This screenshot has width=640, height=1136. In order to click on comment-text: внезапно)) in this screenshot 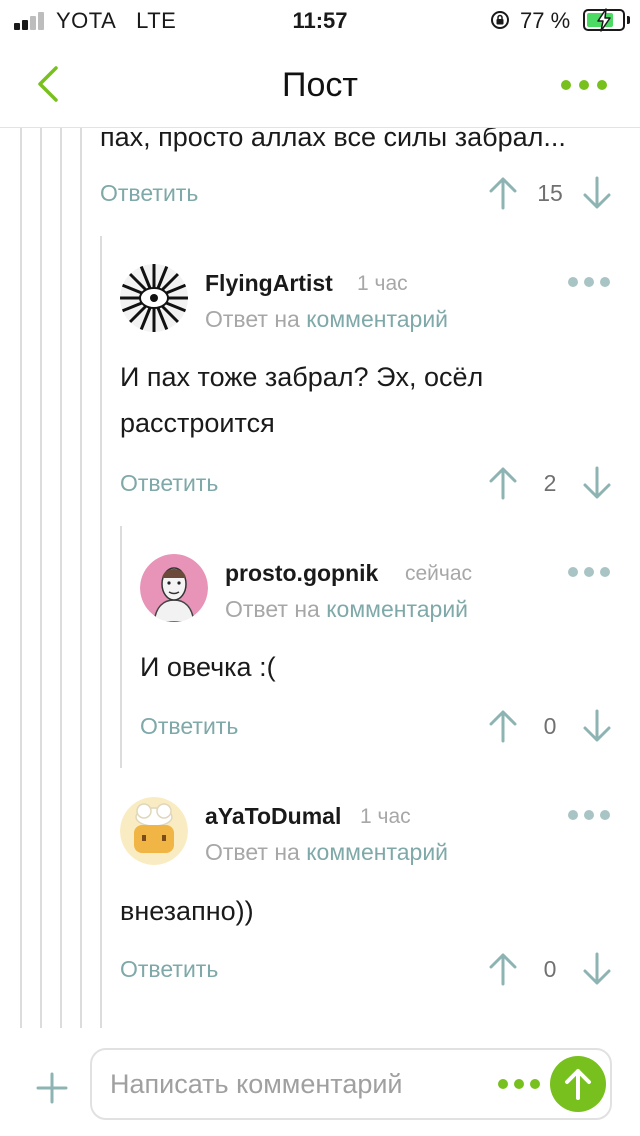, I will do `click(187, 911)`.